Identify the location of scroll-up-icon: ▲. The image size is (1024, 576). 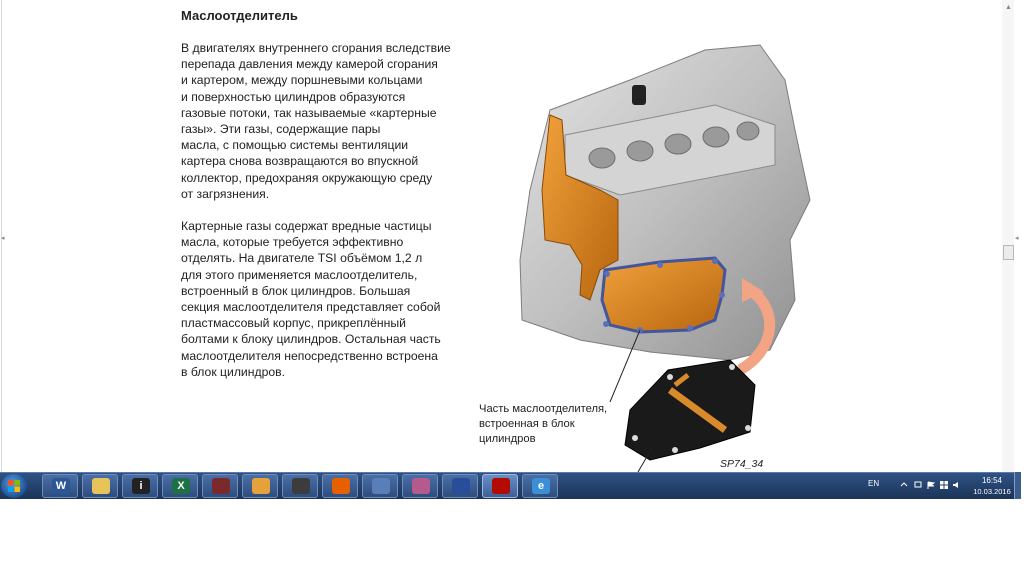
(1008, 7).